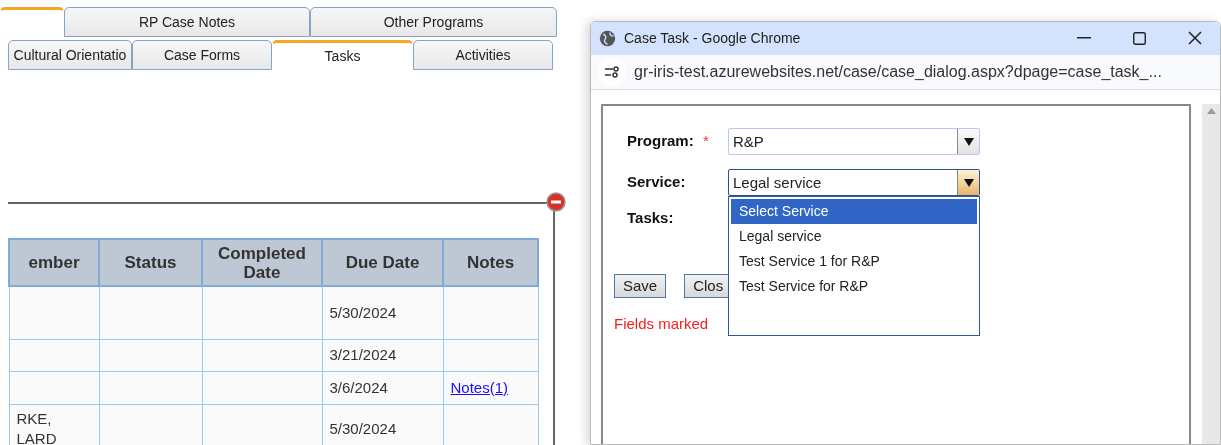 Image resolution: width=1221 pixels, height=445 pixels. What do you see at coordinates (661, 323) in the screenshot?
I see `validation-message: Fields marked` at bounding box center [661, 323].